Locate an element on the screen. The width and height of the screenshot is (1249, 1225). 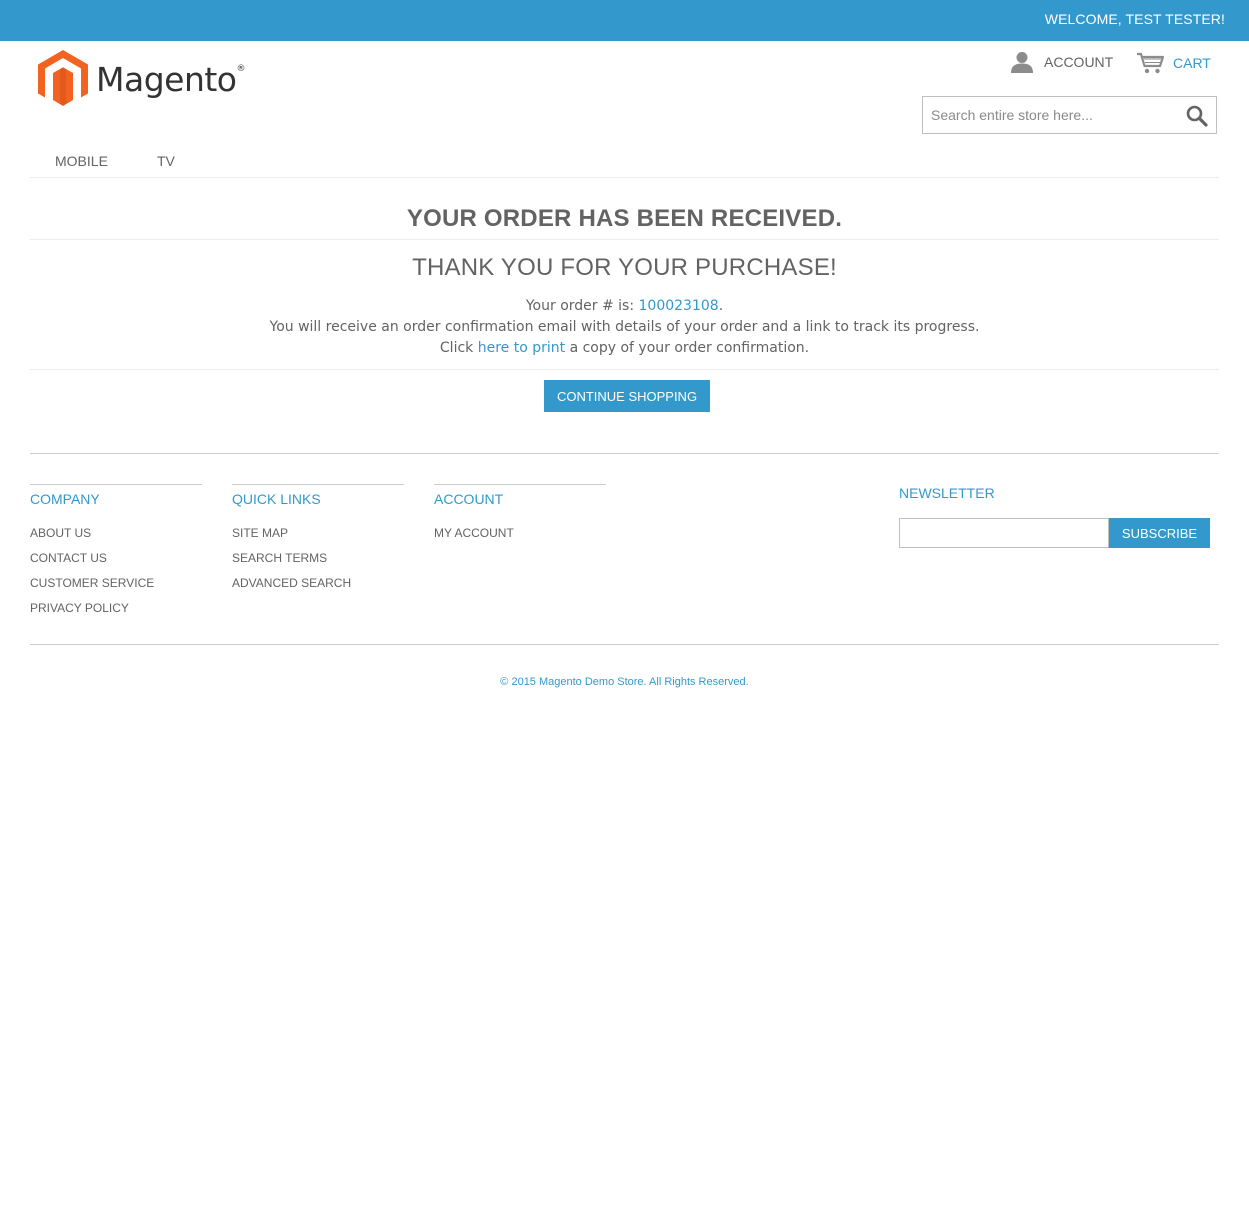
footer-link-customer-service: CUSTOMER SERVICE is located at coordinates (92, 583).